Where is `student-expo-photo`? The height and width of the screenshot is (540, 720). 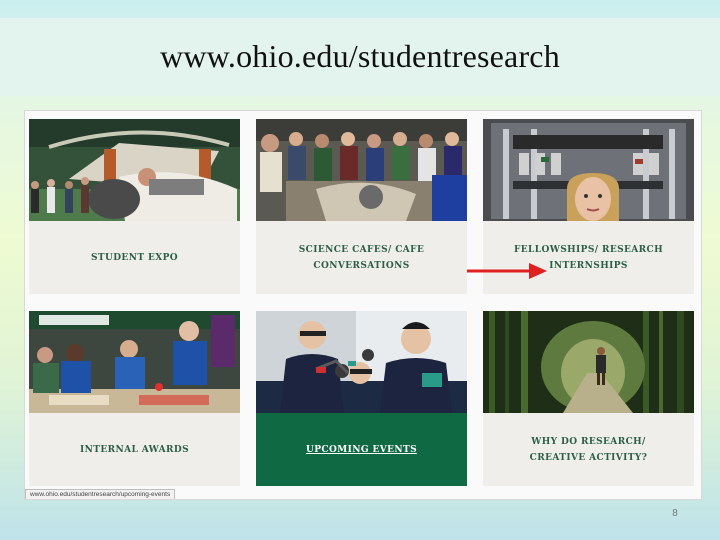
student-expo-photo is located at coordinates (134, 170).